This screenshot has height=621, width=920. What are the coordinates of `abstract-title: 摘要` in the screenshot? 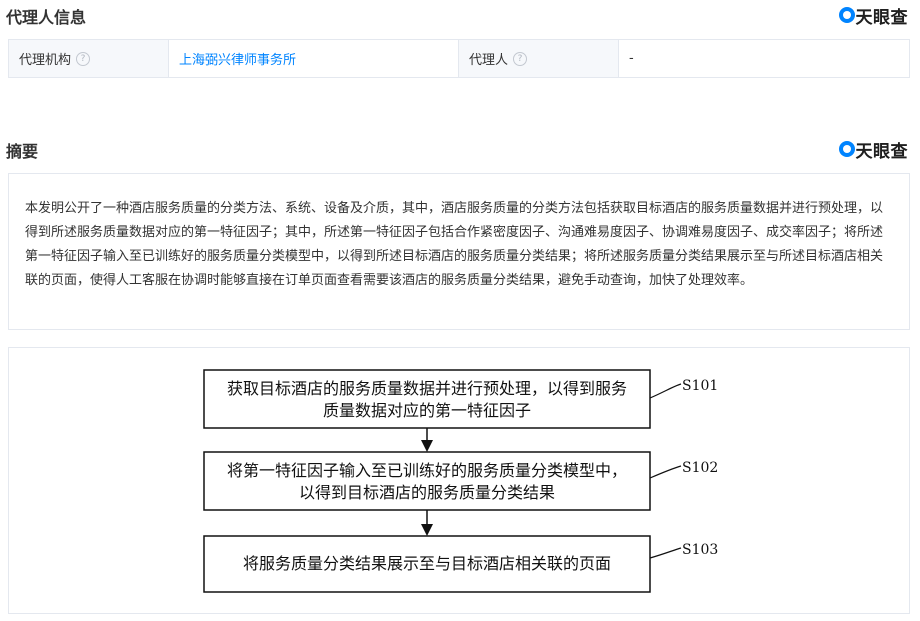 It's located at (22, 151).